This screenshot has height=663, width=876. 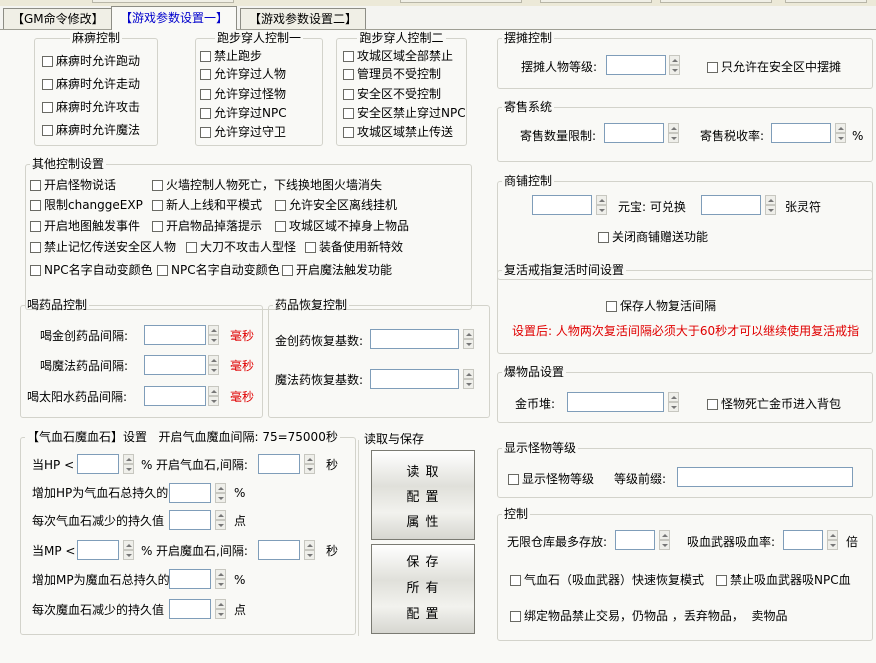 I want to click on load-config-button: 读 取 配 置 属 性, so click(x=423, y=495).